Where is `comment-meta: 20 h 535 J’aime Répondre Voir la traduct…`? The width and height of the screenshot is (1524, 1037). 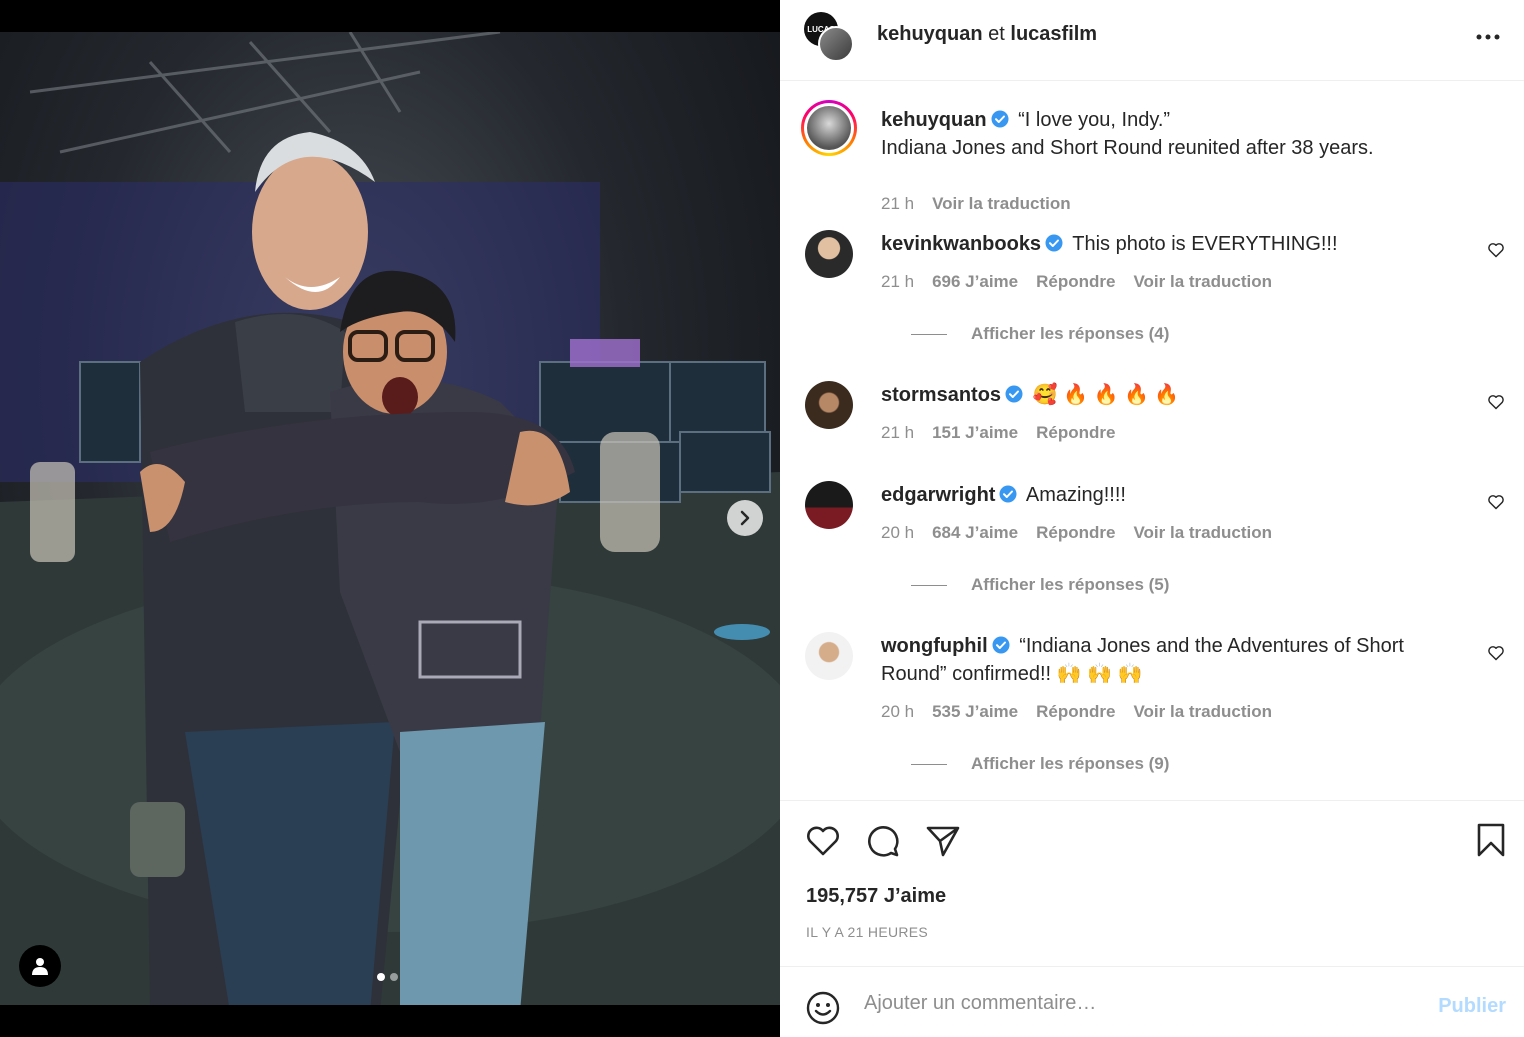
comment-meta: 20 h 535 J’aime Répondre Voir la traduct… is located at coordinates (1076, 712).